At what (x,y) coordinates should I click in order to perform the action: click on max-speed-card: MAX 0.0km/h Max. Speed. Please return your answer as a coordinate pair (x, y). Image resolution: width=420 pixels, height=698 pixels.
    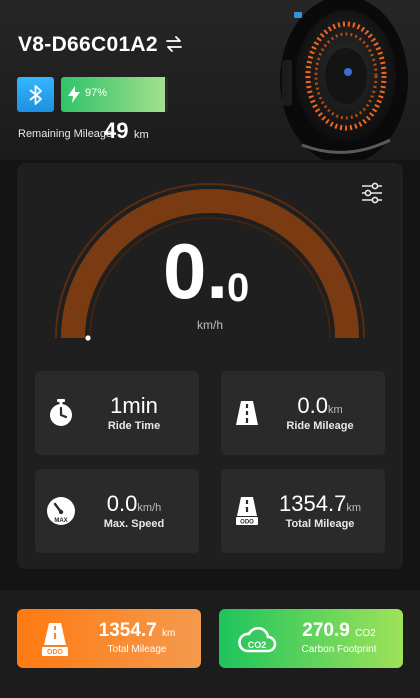
    Looking at the image, I should click on (117, 511).